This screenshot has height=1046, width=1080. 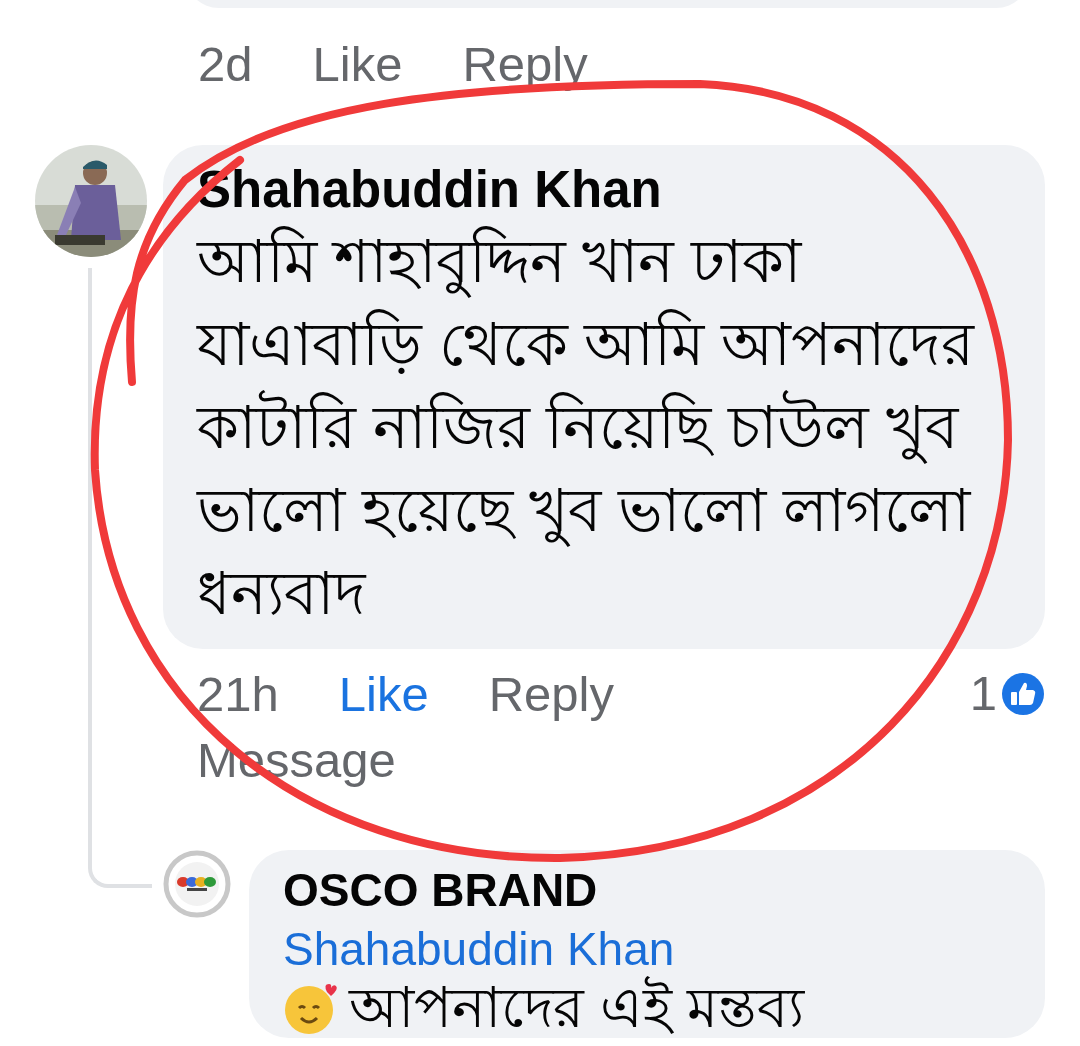 I want to click on timestamp: 2d, so click(x=225, y=64).